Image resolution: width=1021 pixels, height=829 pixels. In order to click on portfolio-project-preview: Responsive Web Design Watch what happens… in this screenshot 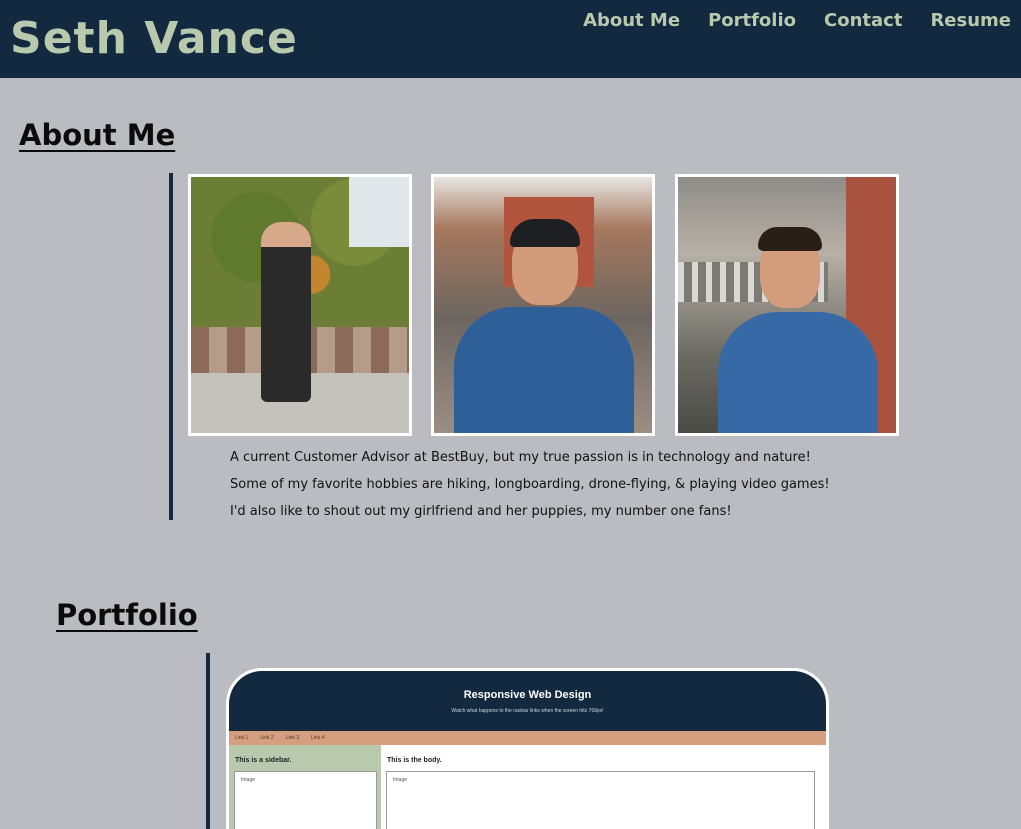, I will do `click(527, 748)`.